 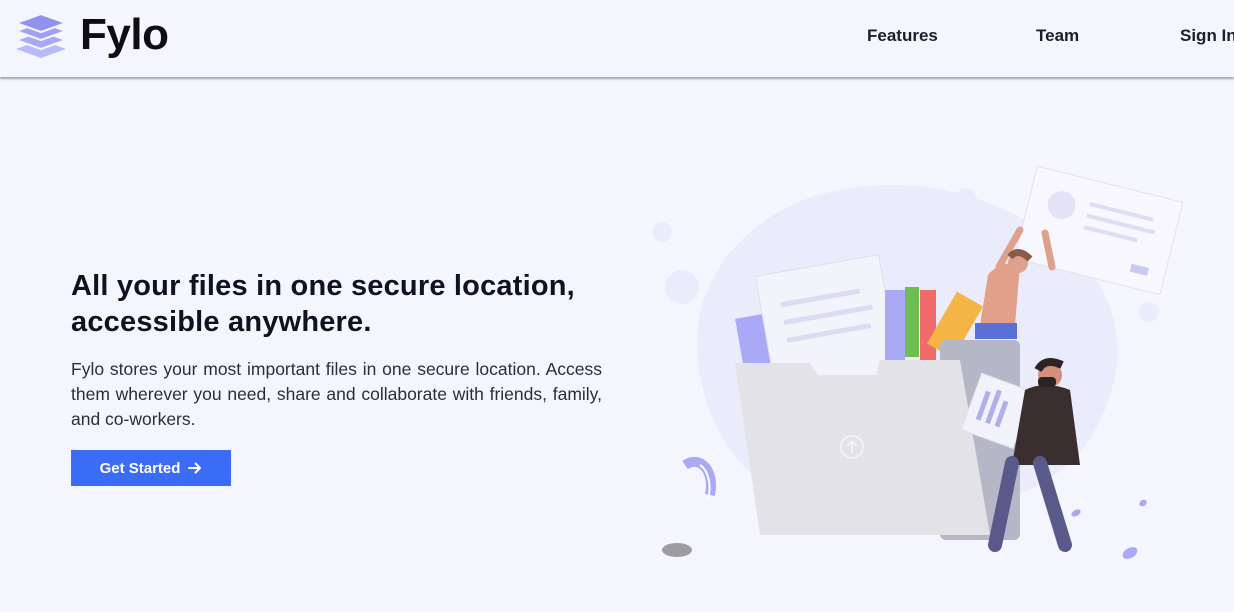 I want to click on nav-sign-in: Sign In, so click(x=1207, y=36).